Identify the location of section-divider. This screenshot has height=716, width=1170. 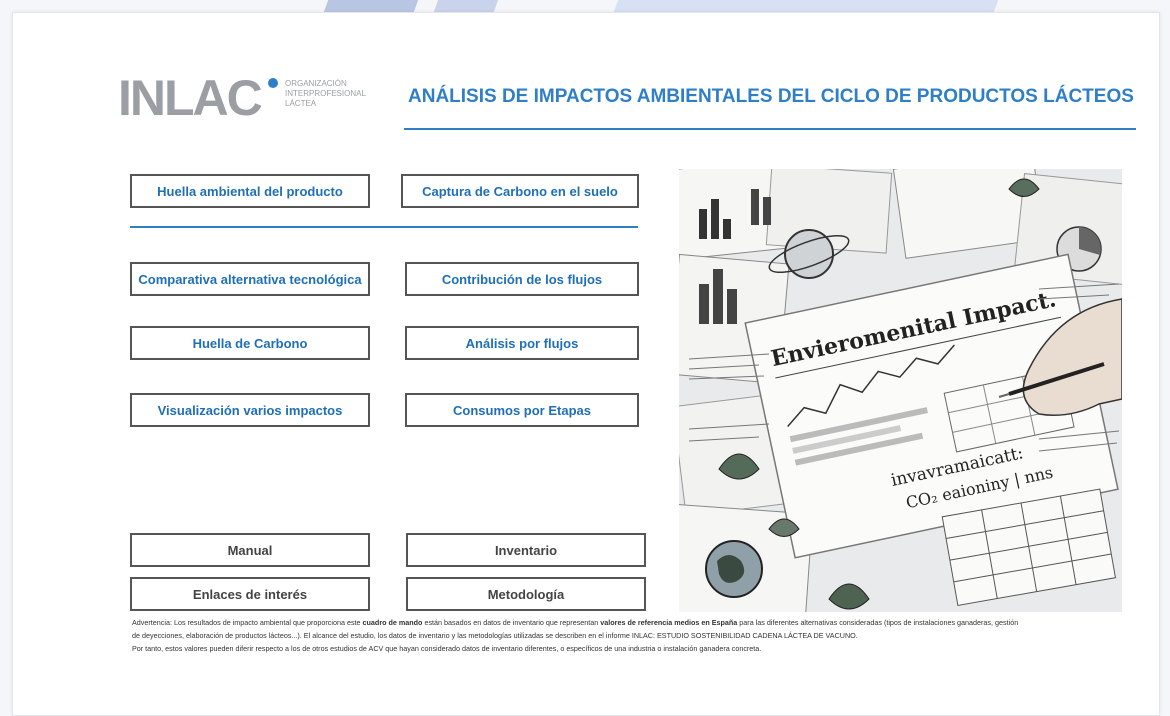
(384, 227).